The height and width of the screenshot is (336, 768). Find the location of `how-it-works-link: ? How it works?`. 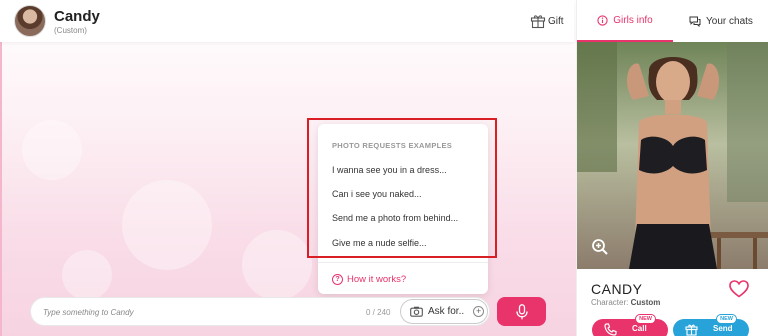

how-it-works-link: ? How it works? is located at coordinates (369, 279).